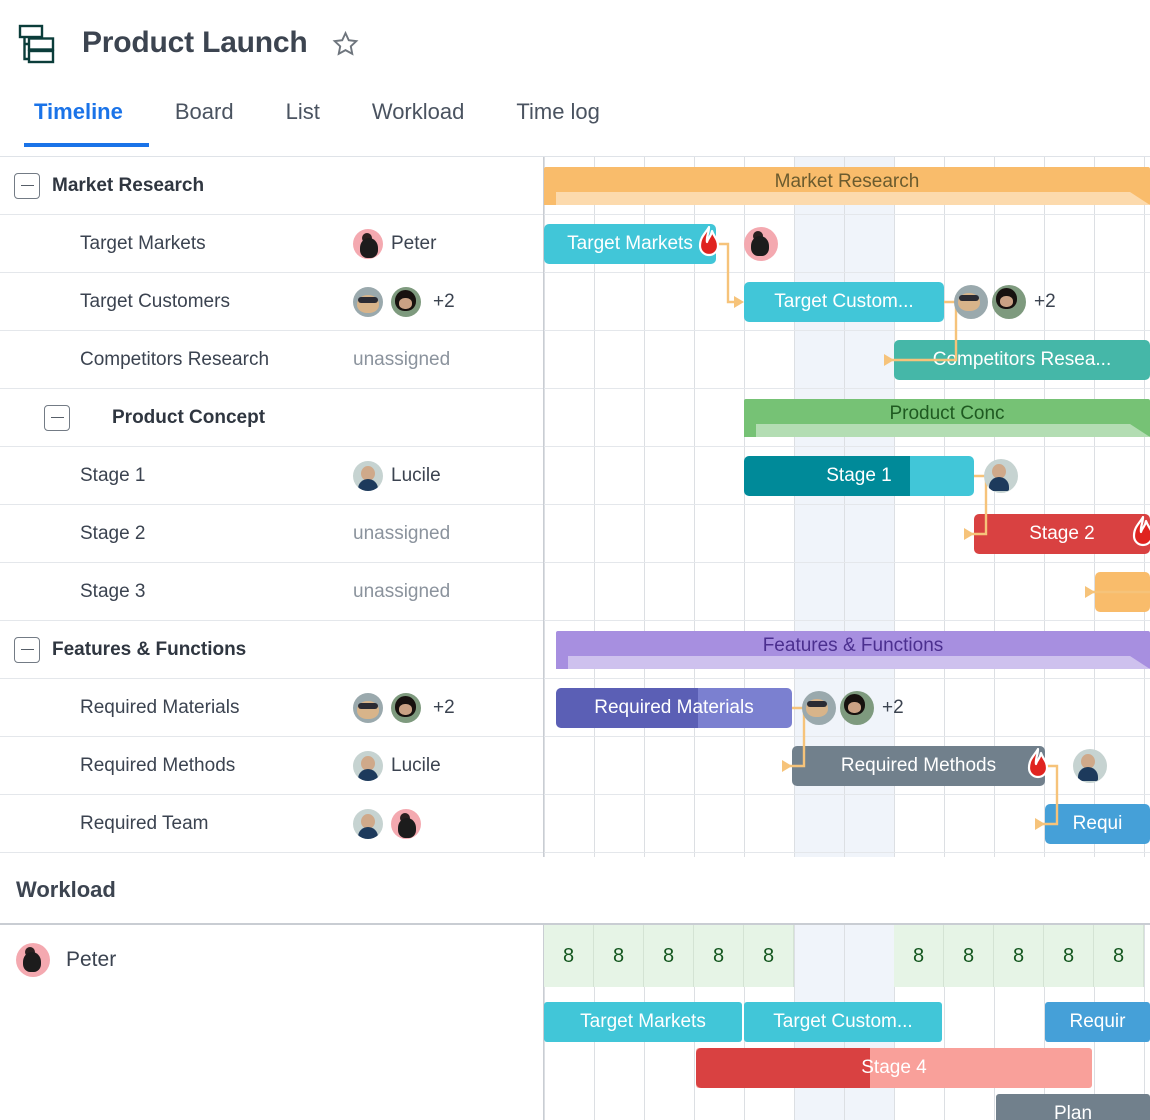  Describe the element at coordinates (155, 301) in the screenshot. I see `task-name: Target Customers` at that location.